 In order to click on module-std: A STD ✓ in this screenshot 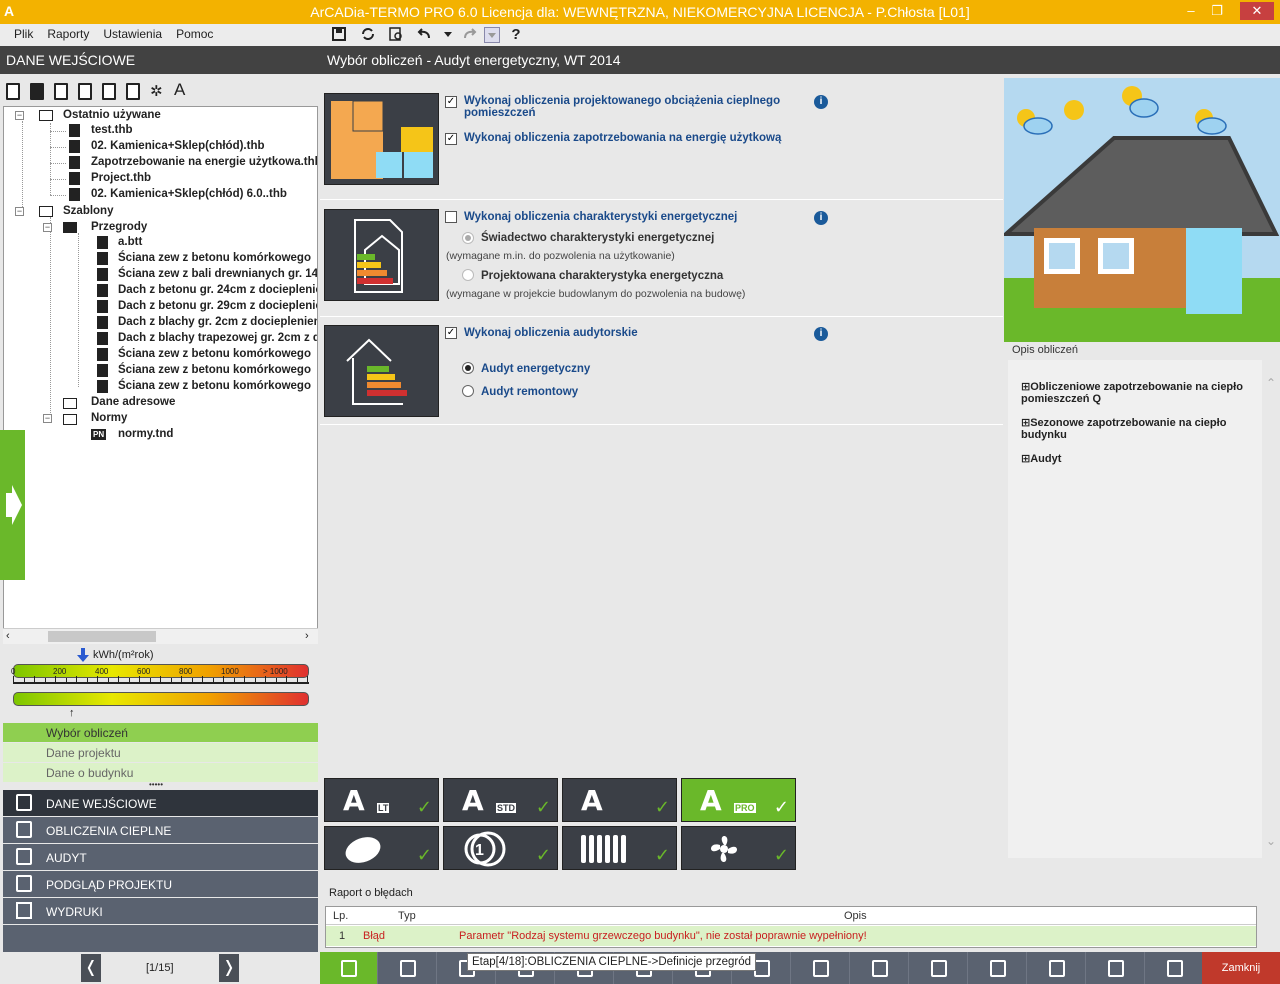, I will do `click(500, 800)`.